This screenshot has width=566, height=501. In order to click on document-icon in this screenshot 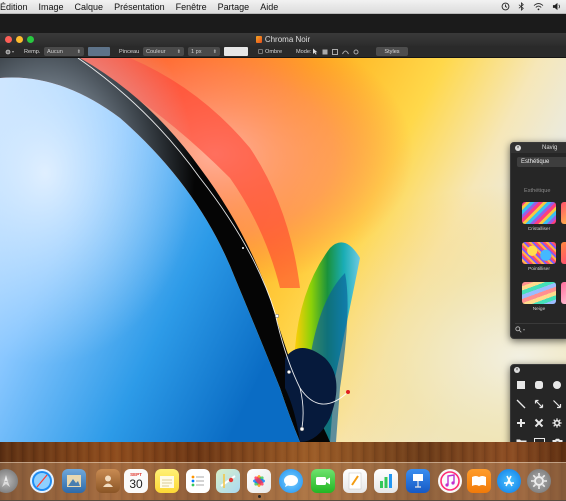, I will do `click(258, 39)`.